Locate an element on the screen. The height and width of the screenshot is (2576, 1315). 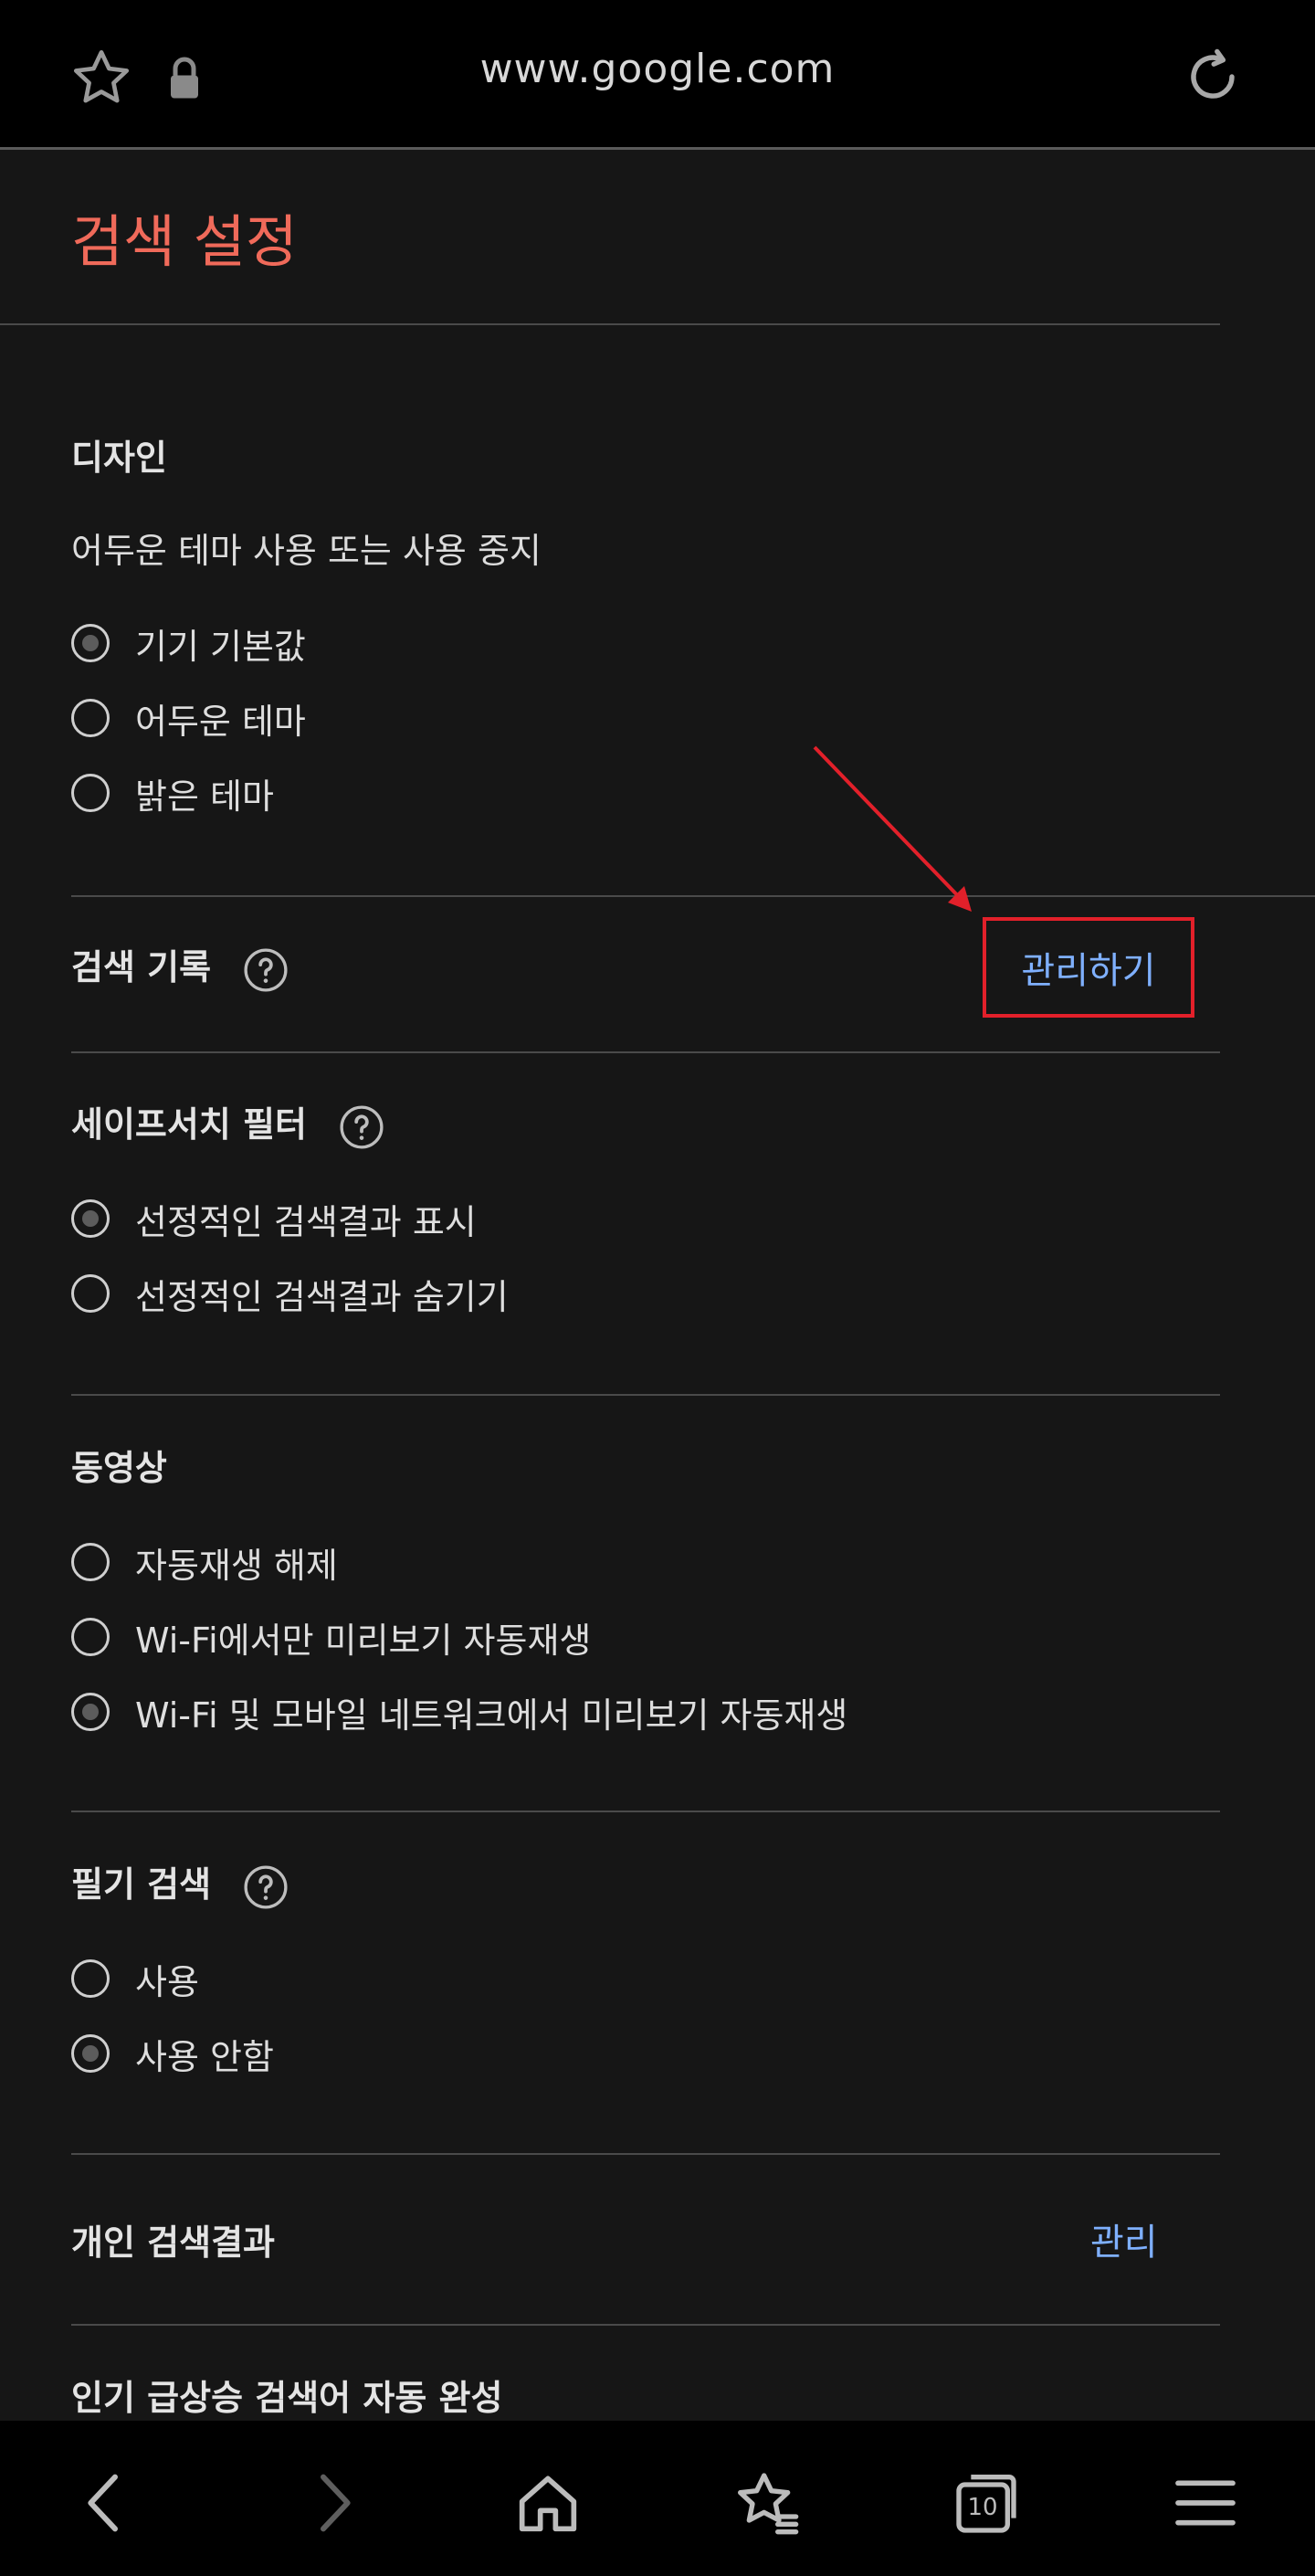
home-icon is located at coordinates (547, 2502).